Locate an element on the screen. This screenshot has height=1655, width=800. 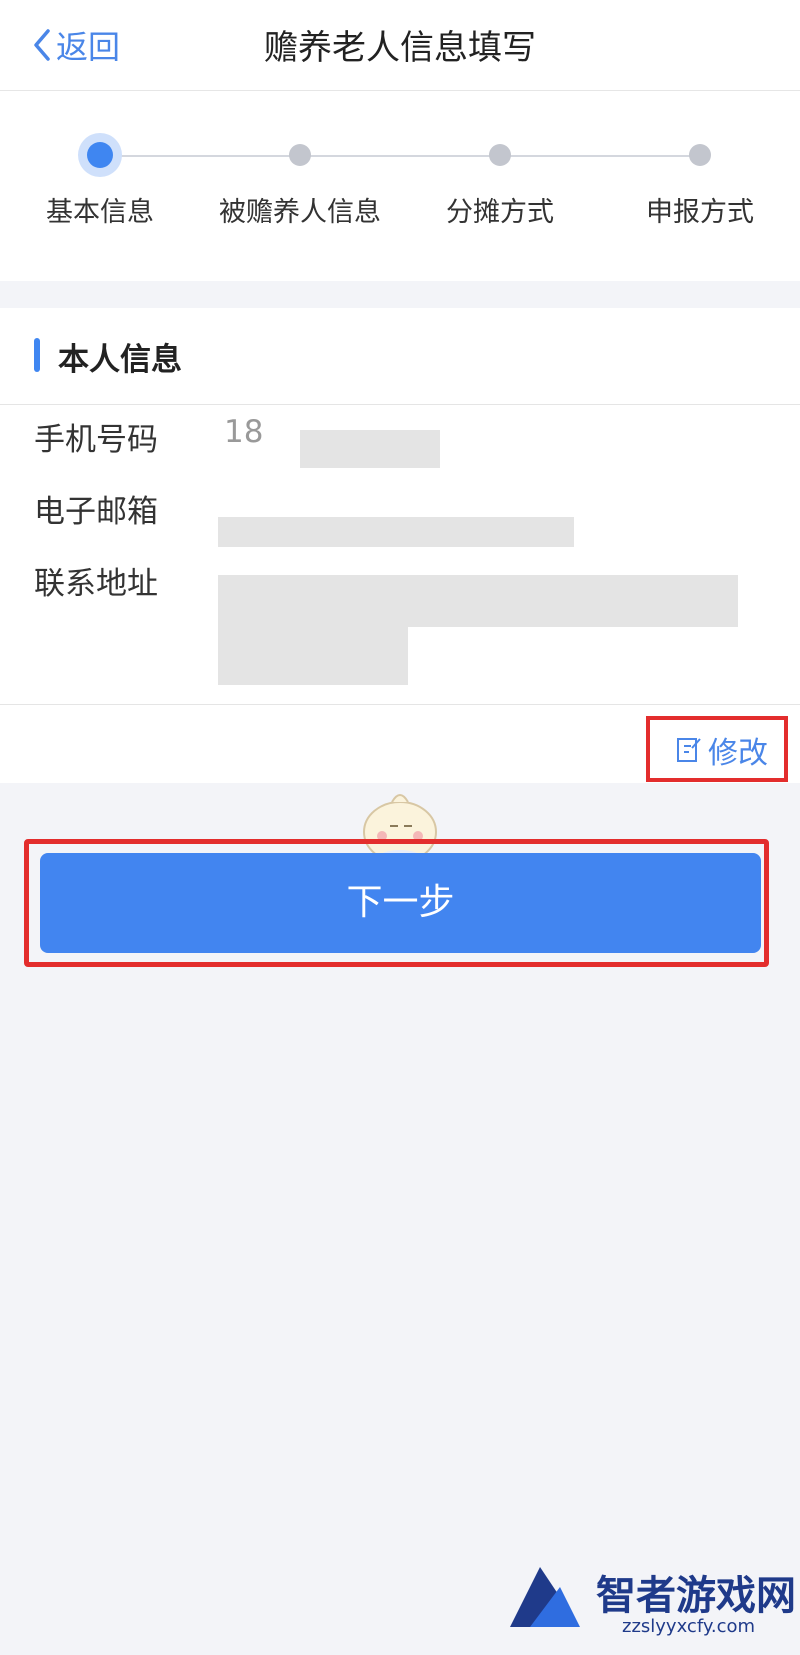
step-label: 基本信息 is located at coordinates (100, 212).